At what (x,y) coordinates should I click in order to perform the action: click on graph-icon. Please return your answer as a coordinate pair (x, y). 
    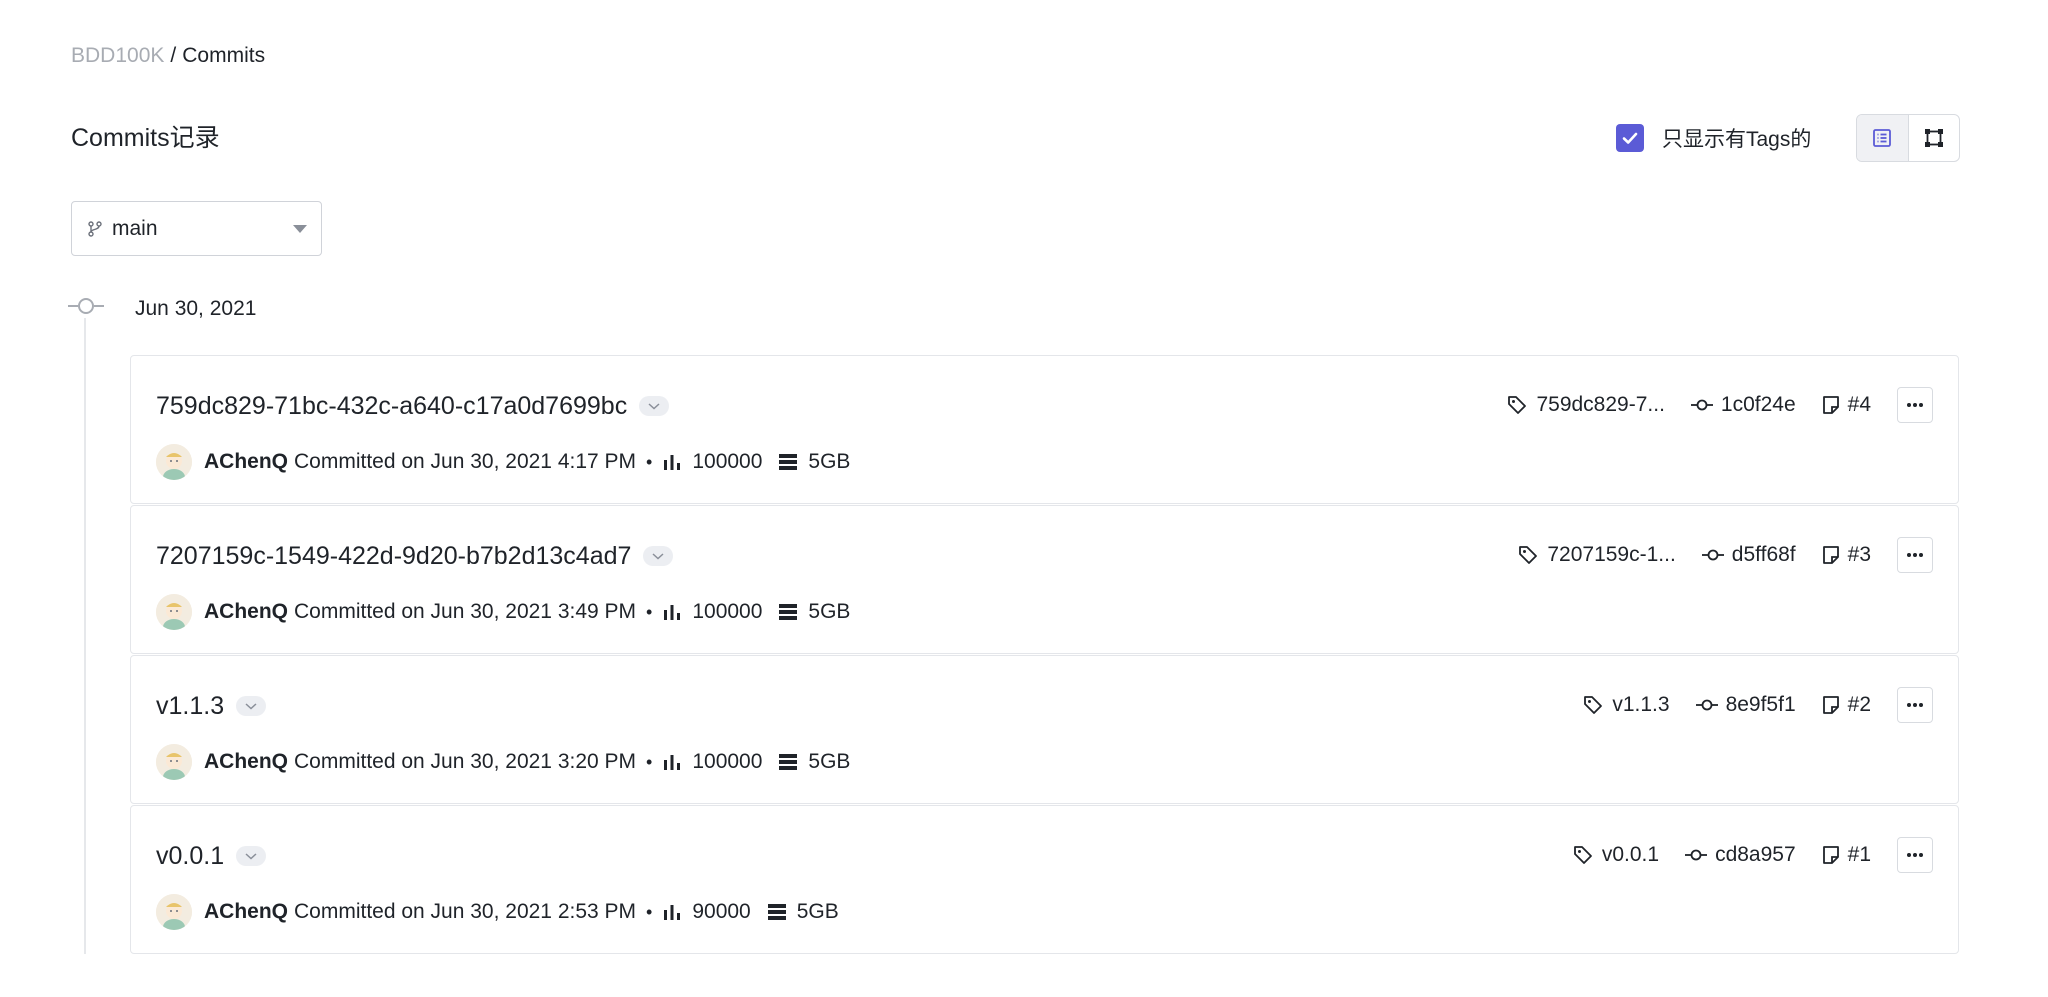
    Looking at the image, I should click on (1933, 138).